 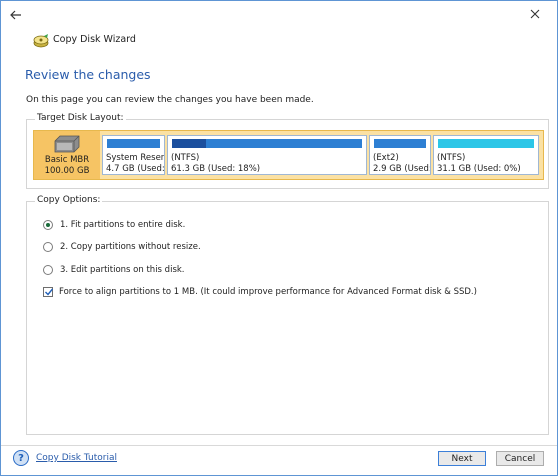 I want to click on option-label: 2. Copy partitions without resize., so click(x=130, y=247).